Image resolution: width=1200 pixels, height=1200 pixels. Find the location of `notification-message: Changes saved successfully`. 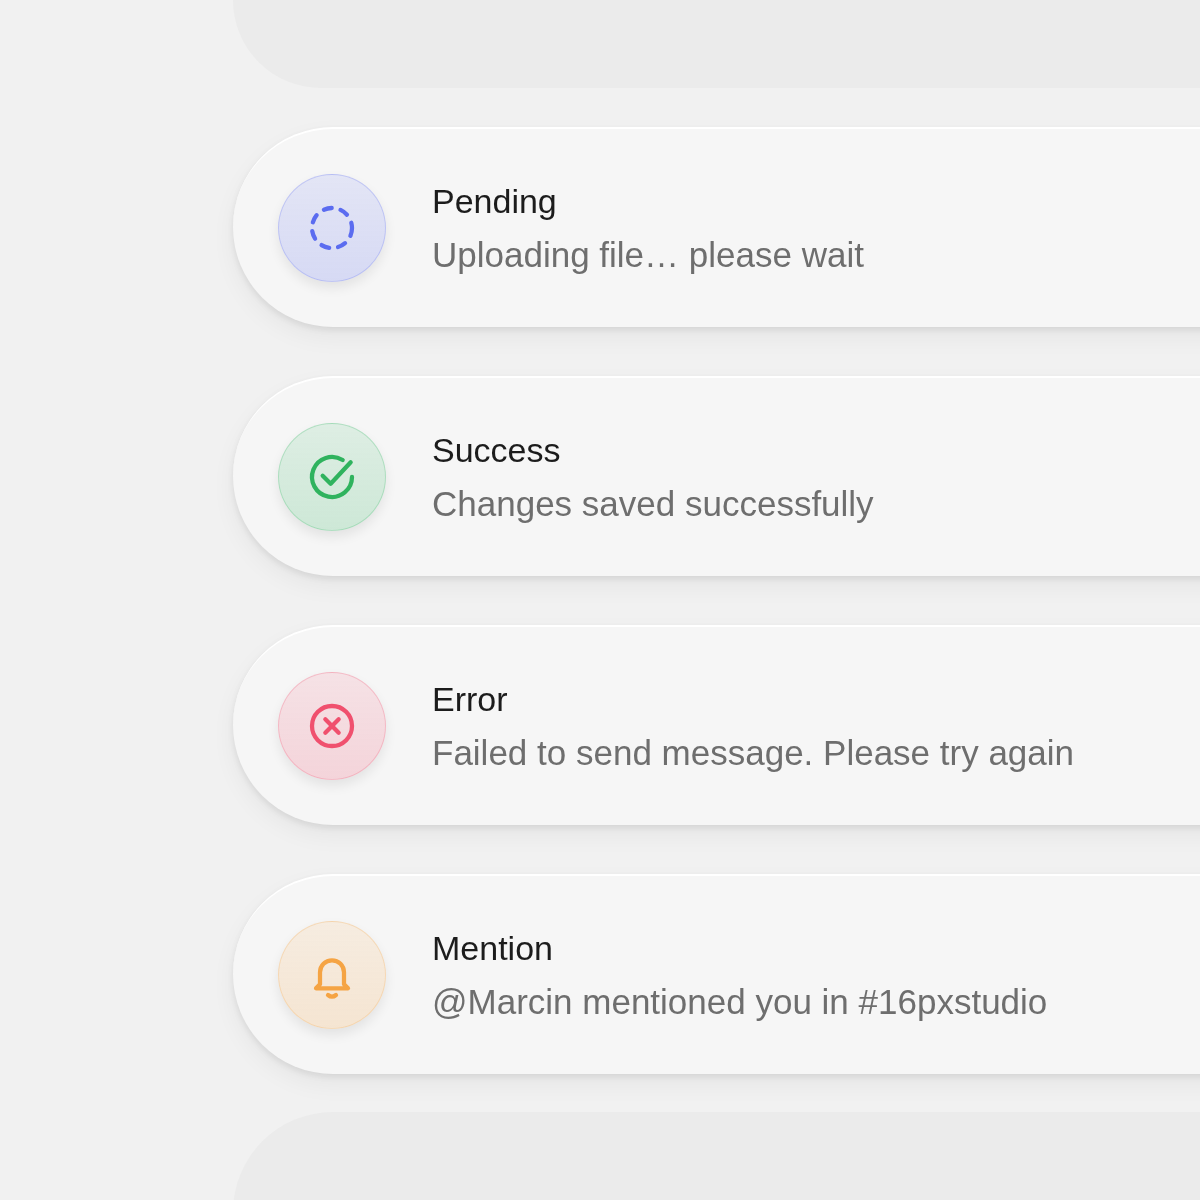

notification-message: Changes saved successfully is located at coordinates (653, 503).